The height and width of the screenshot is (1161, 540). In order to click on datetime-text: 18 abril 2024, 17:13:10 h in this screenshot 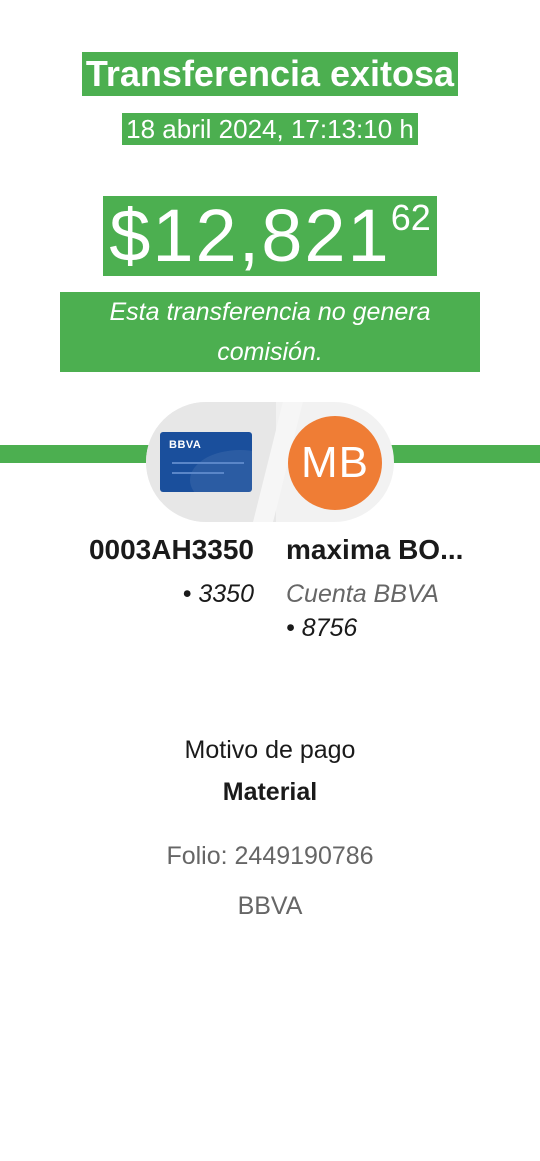, I will do `click(270, 129)`.